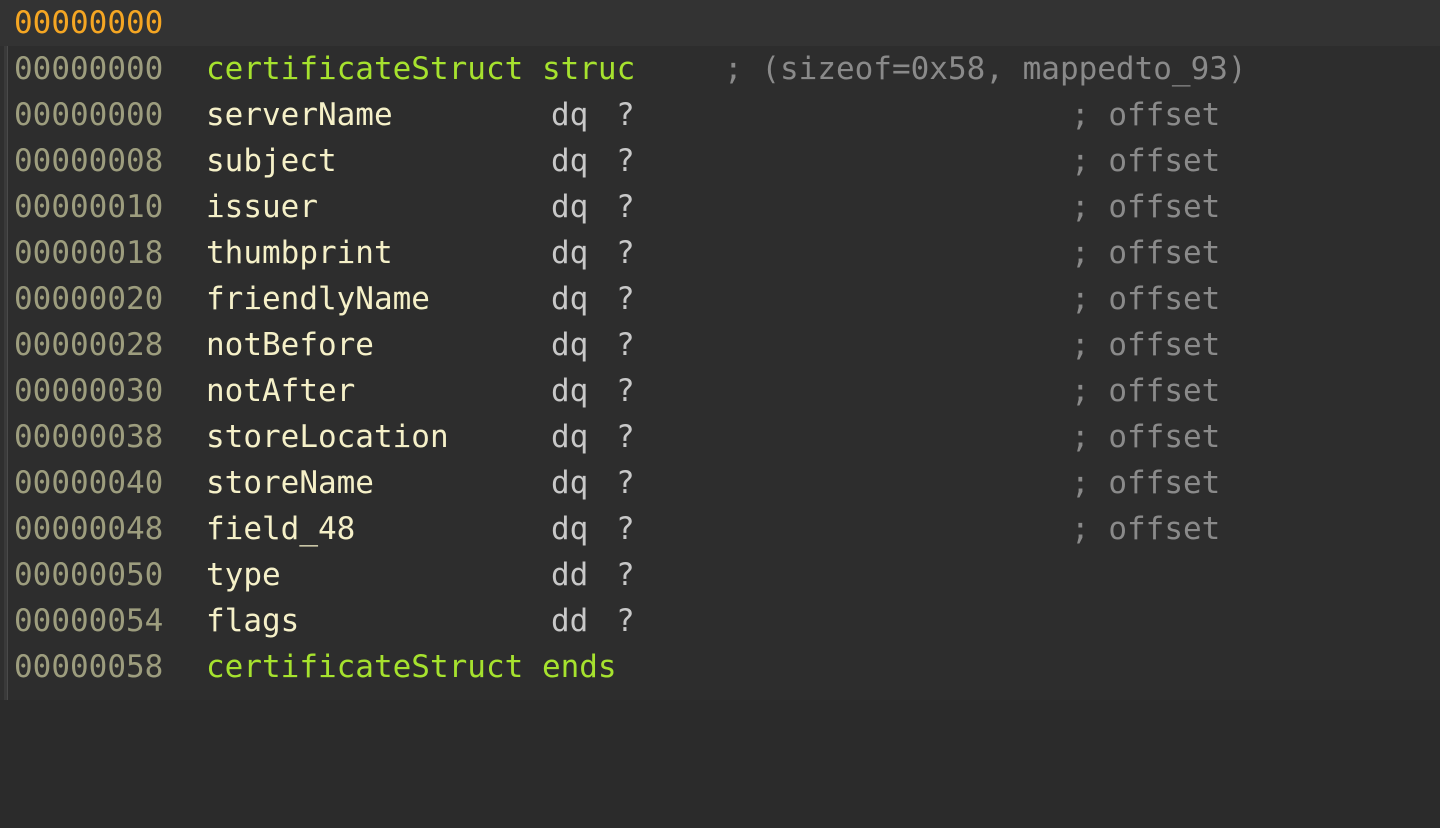 The height and width of the screenshot is (828, 1440). Describe the element at coordinates (720, 621) in the screenshot. I see `struct-field-row: 00000054 flags dd?` at that location.